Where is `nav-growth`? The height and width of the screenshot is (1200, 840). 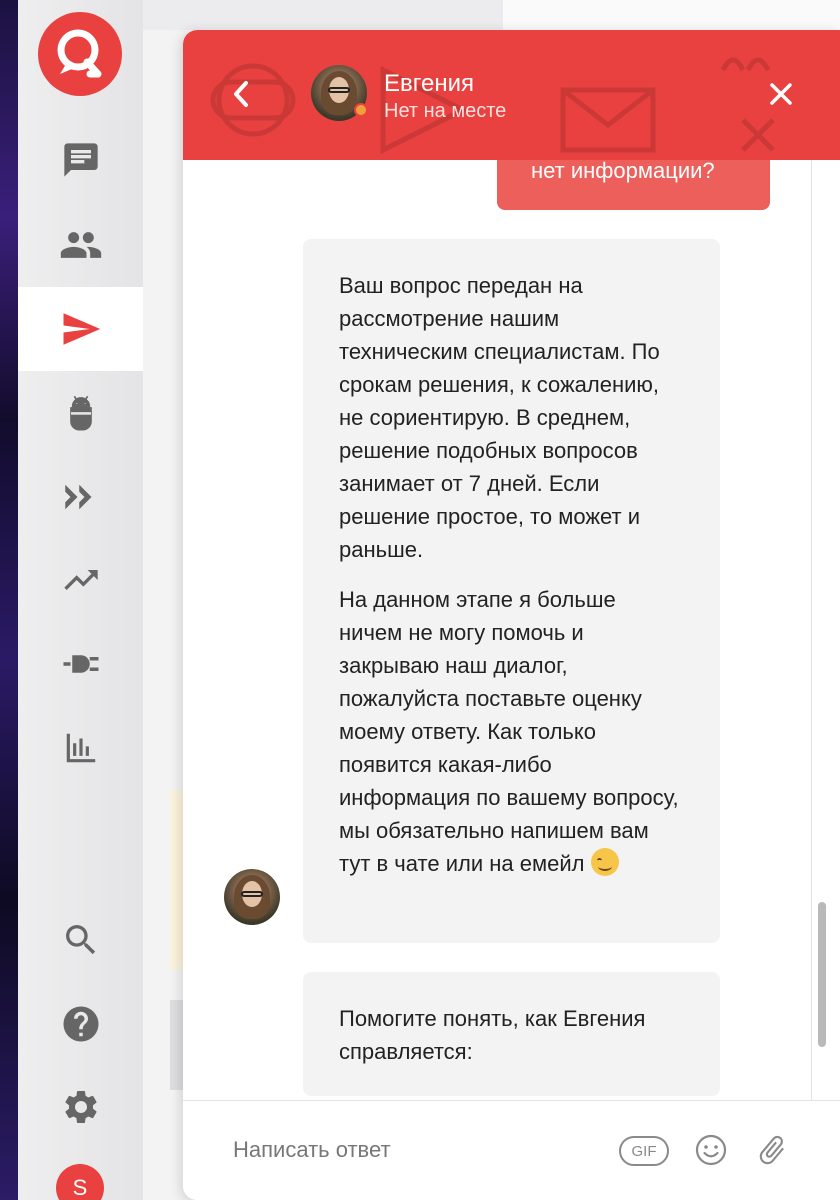
nav-growth is located at coordinates (80, 580).